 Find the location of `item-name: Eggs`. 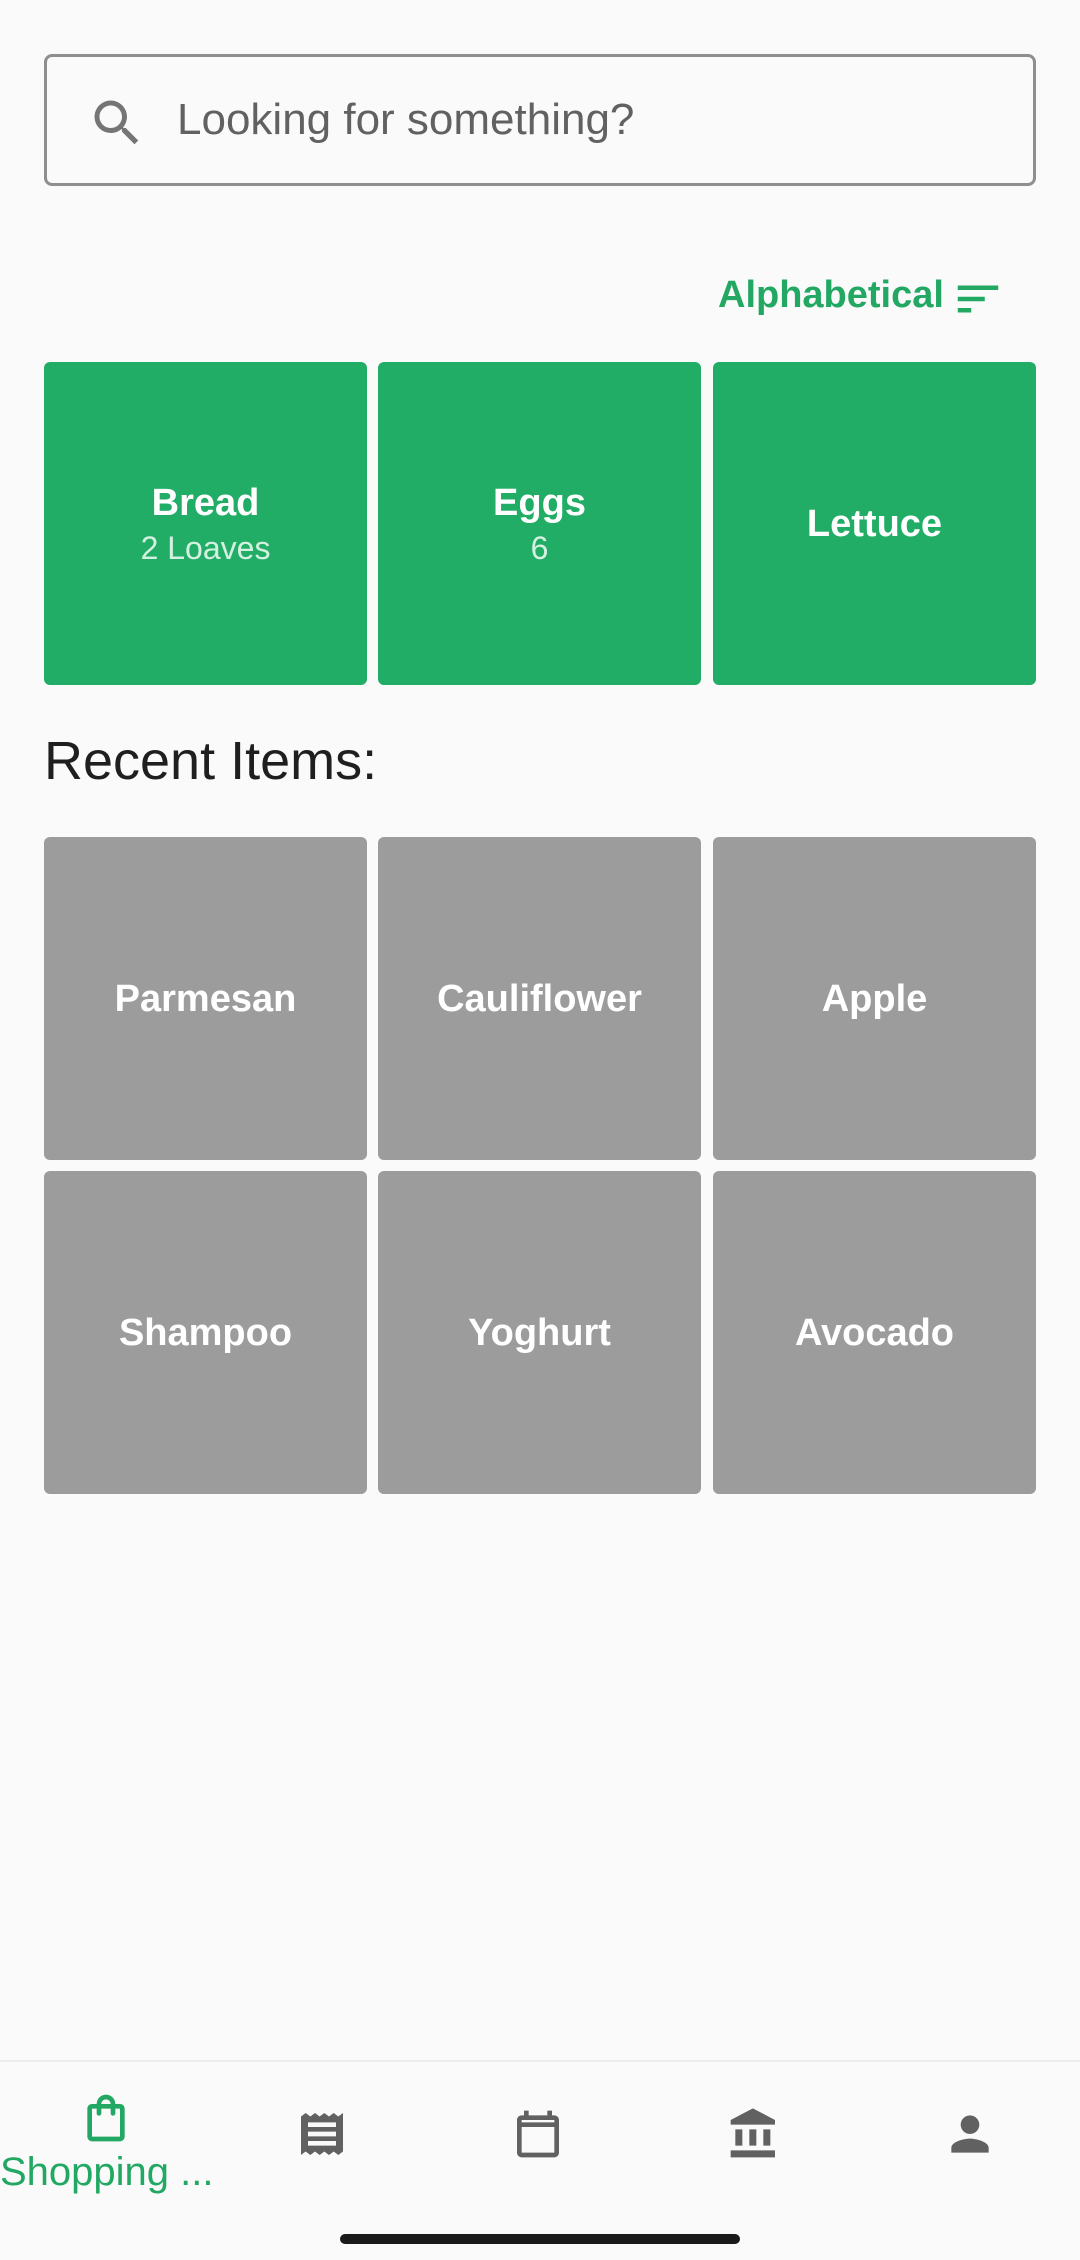

item-name: Eggs is located at coordinates (539, 502).